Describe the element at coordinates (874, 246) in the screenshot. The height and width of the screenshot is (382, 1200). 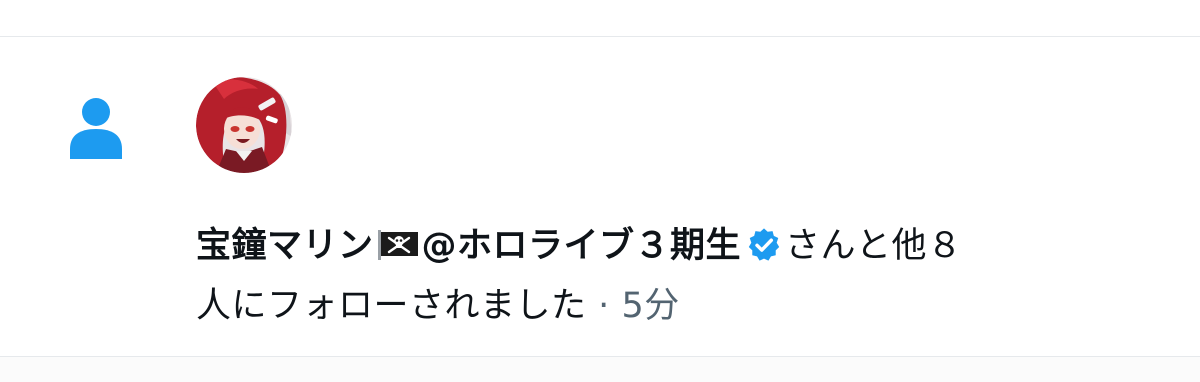
I see `message-part1: さんと他８` at that location.